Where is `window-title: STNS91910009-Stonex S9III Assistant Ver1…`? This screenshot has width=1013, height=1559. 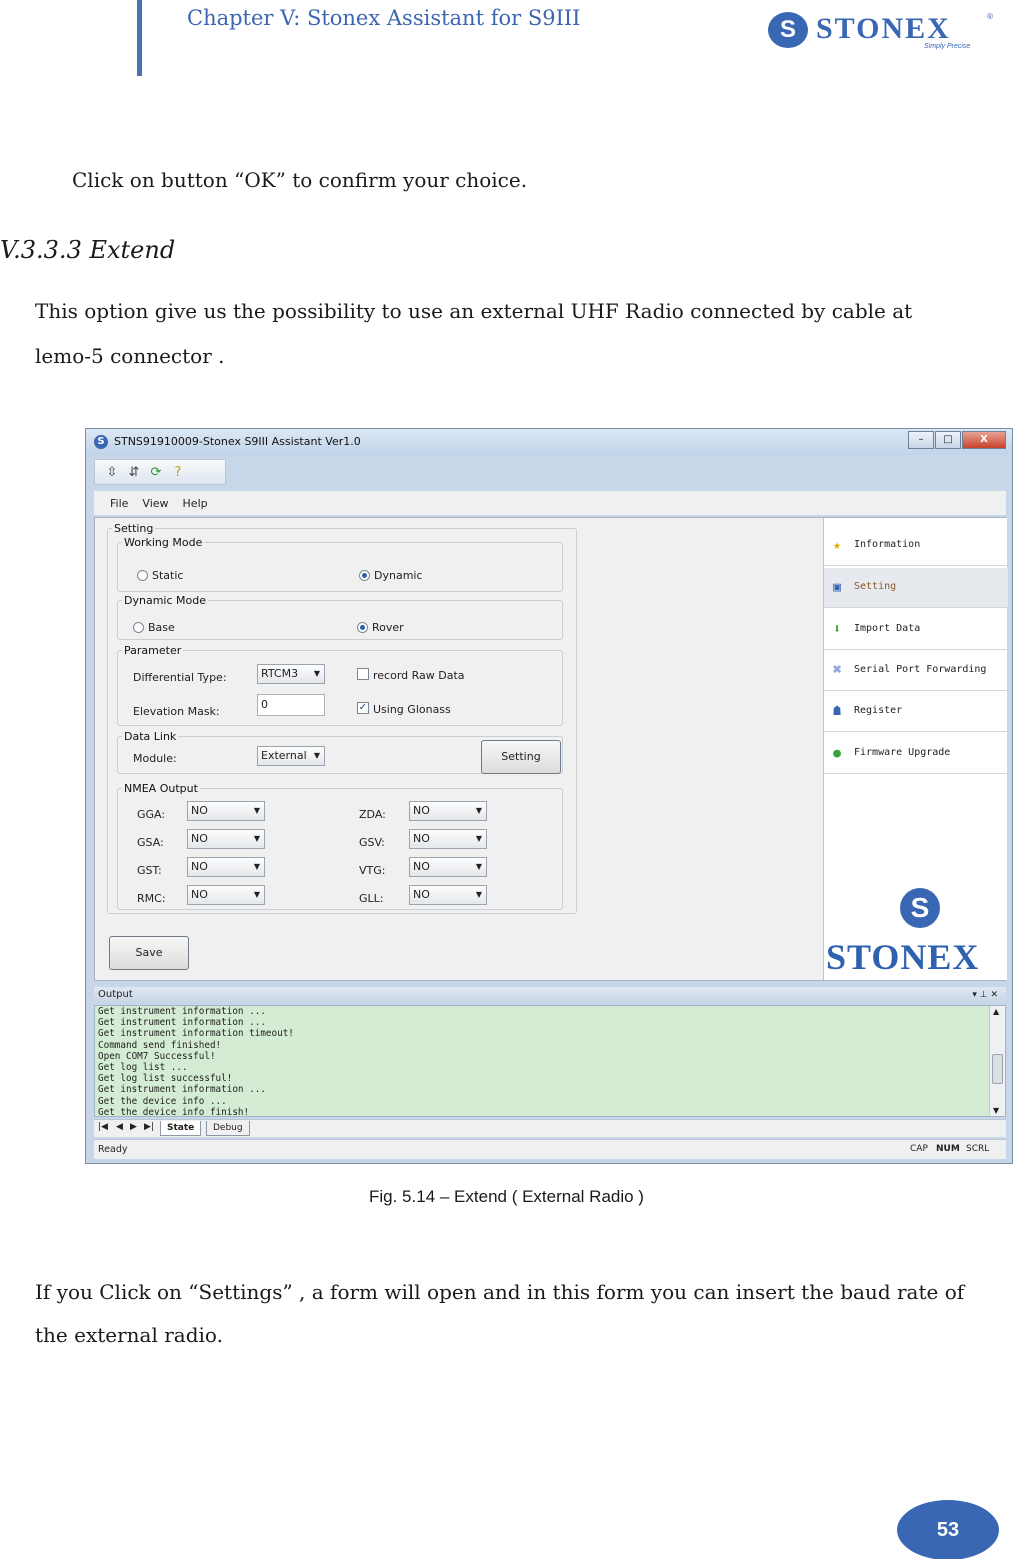
window-title: STNS91910009-Stonex S9III Assistant Ver1… is located at coordinates (237, 441).